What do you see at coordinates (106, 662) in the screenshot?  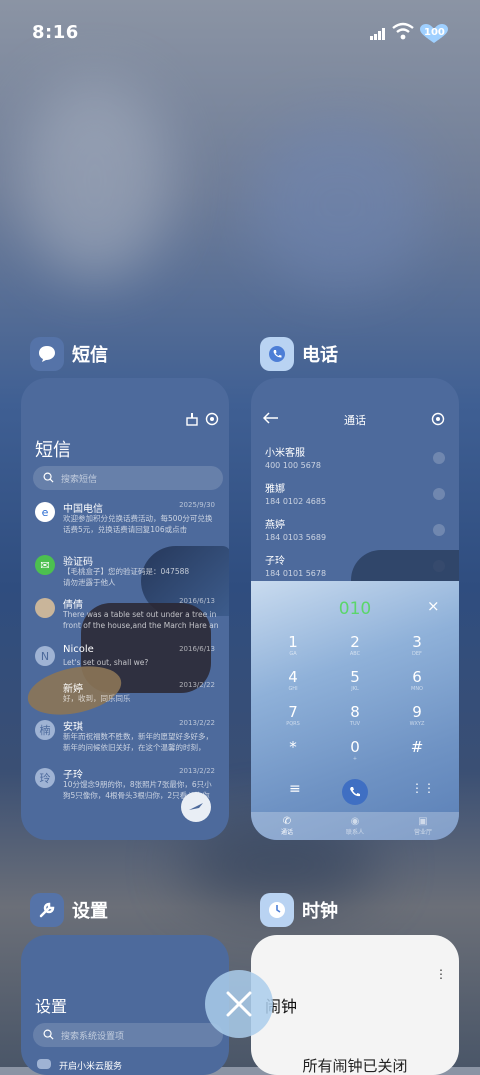 I see `message-preview: Let's set out, shall we?` at bounding box center [106, 662].